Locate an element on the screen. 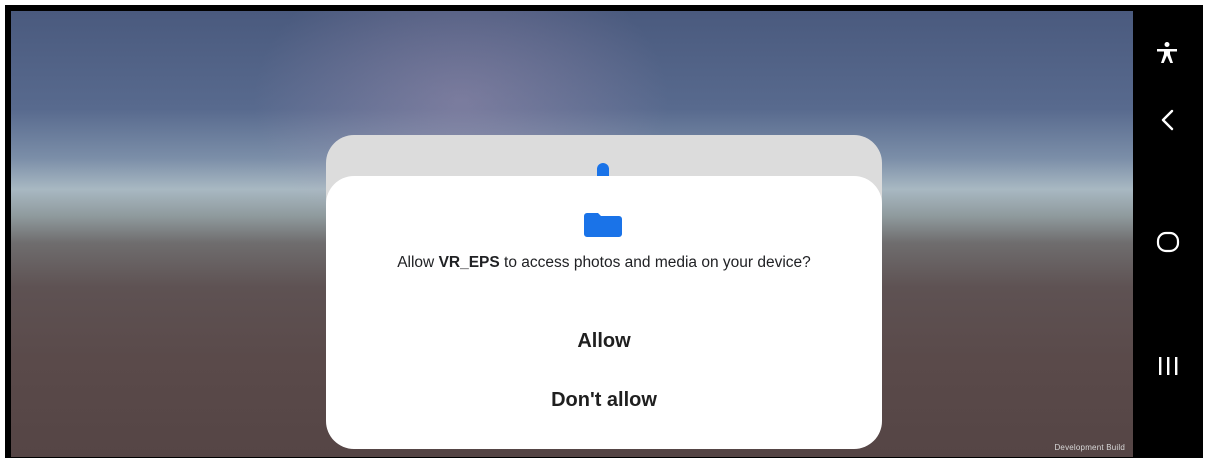 This screenshot has width=1208, height=463. accessibility-icon is located at coordinates (1167, 53).